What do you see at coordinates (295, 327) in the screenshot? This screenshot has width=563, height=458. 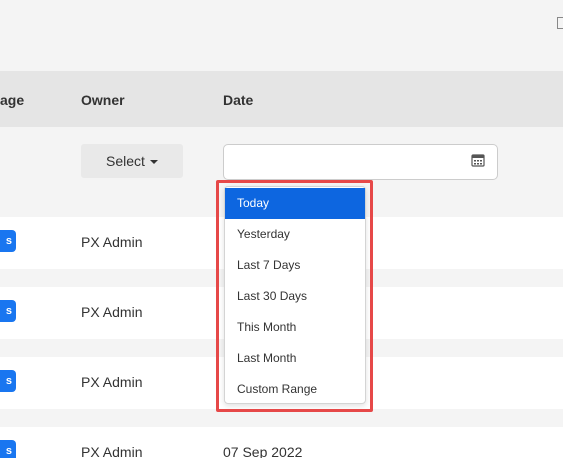 I see `date-option-this-month: This Month` at bounding box center [295, 327].